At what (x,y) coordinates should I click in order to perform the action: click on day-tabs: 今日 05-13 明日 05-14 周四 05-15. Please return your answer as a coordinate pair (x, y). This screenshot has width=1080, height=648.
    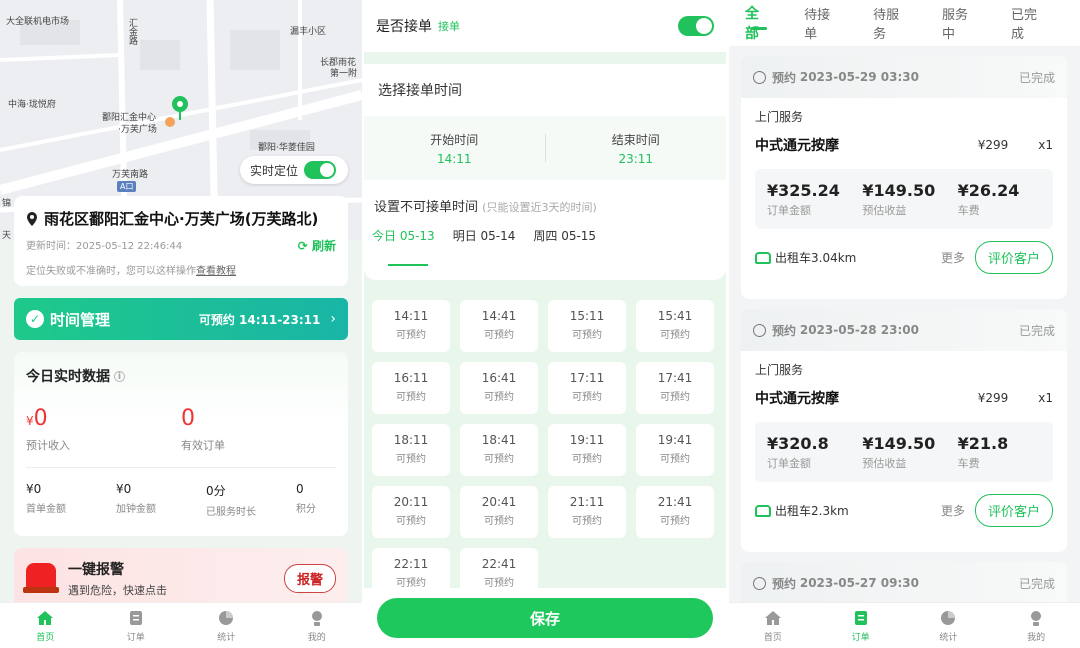
    Looking at the image, I should click on (545, 239).